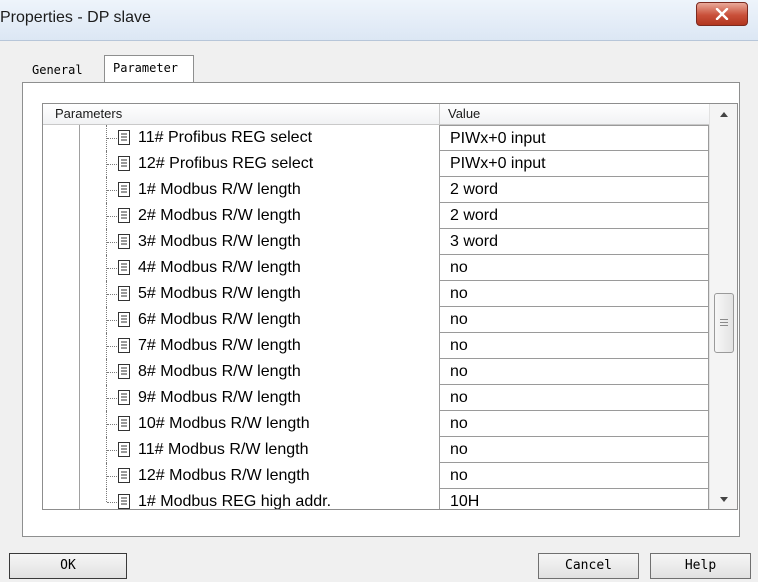 This screenshot has height=582, width=758. What do you see at coordinates (219, 293) in the screenshot?
I see `parameter-label: 5# Modbus R/W length` at bounding box center [219, 293].